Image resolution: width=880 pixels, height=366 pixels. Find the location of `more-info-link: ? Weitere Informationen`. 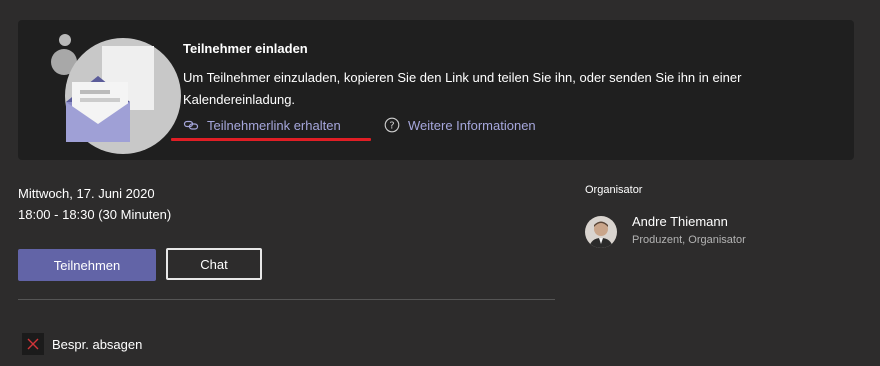

more-info-link: ? Weitere Informationen is located at coordinates (460, 125).